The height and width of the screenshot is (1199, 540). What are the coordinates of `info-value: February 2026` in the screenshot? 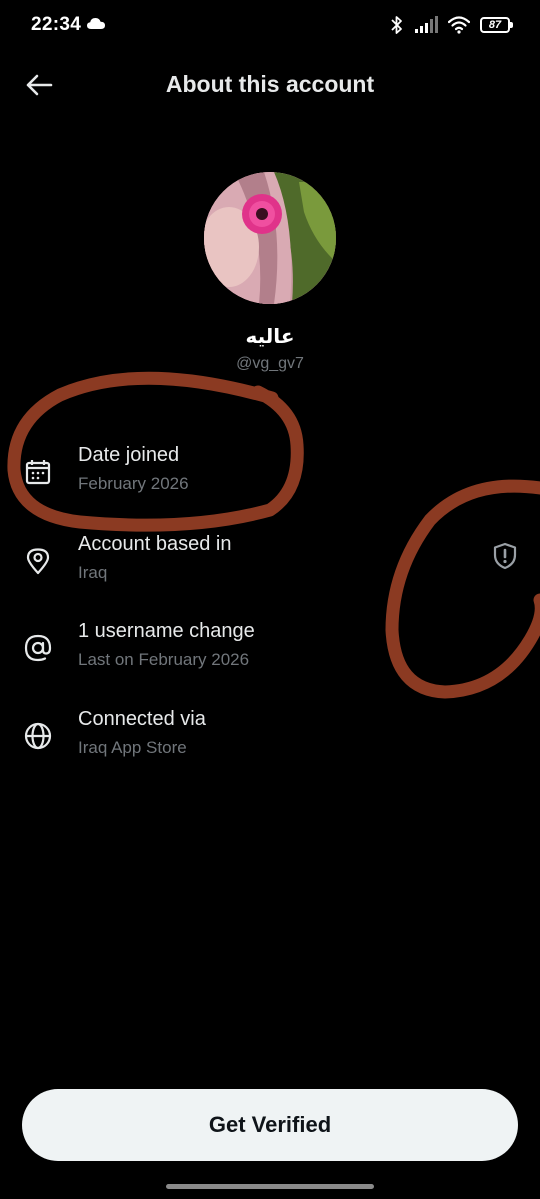 It's located at (133, 483).